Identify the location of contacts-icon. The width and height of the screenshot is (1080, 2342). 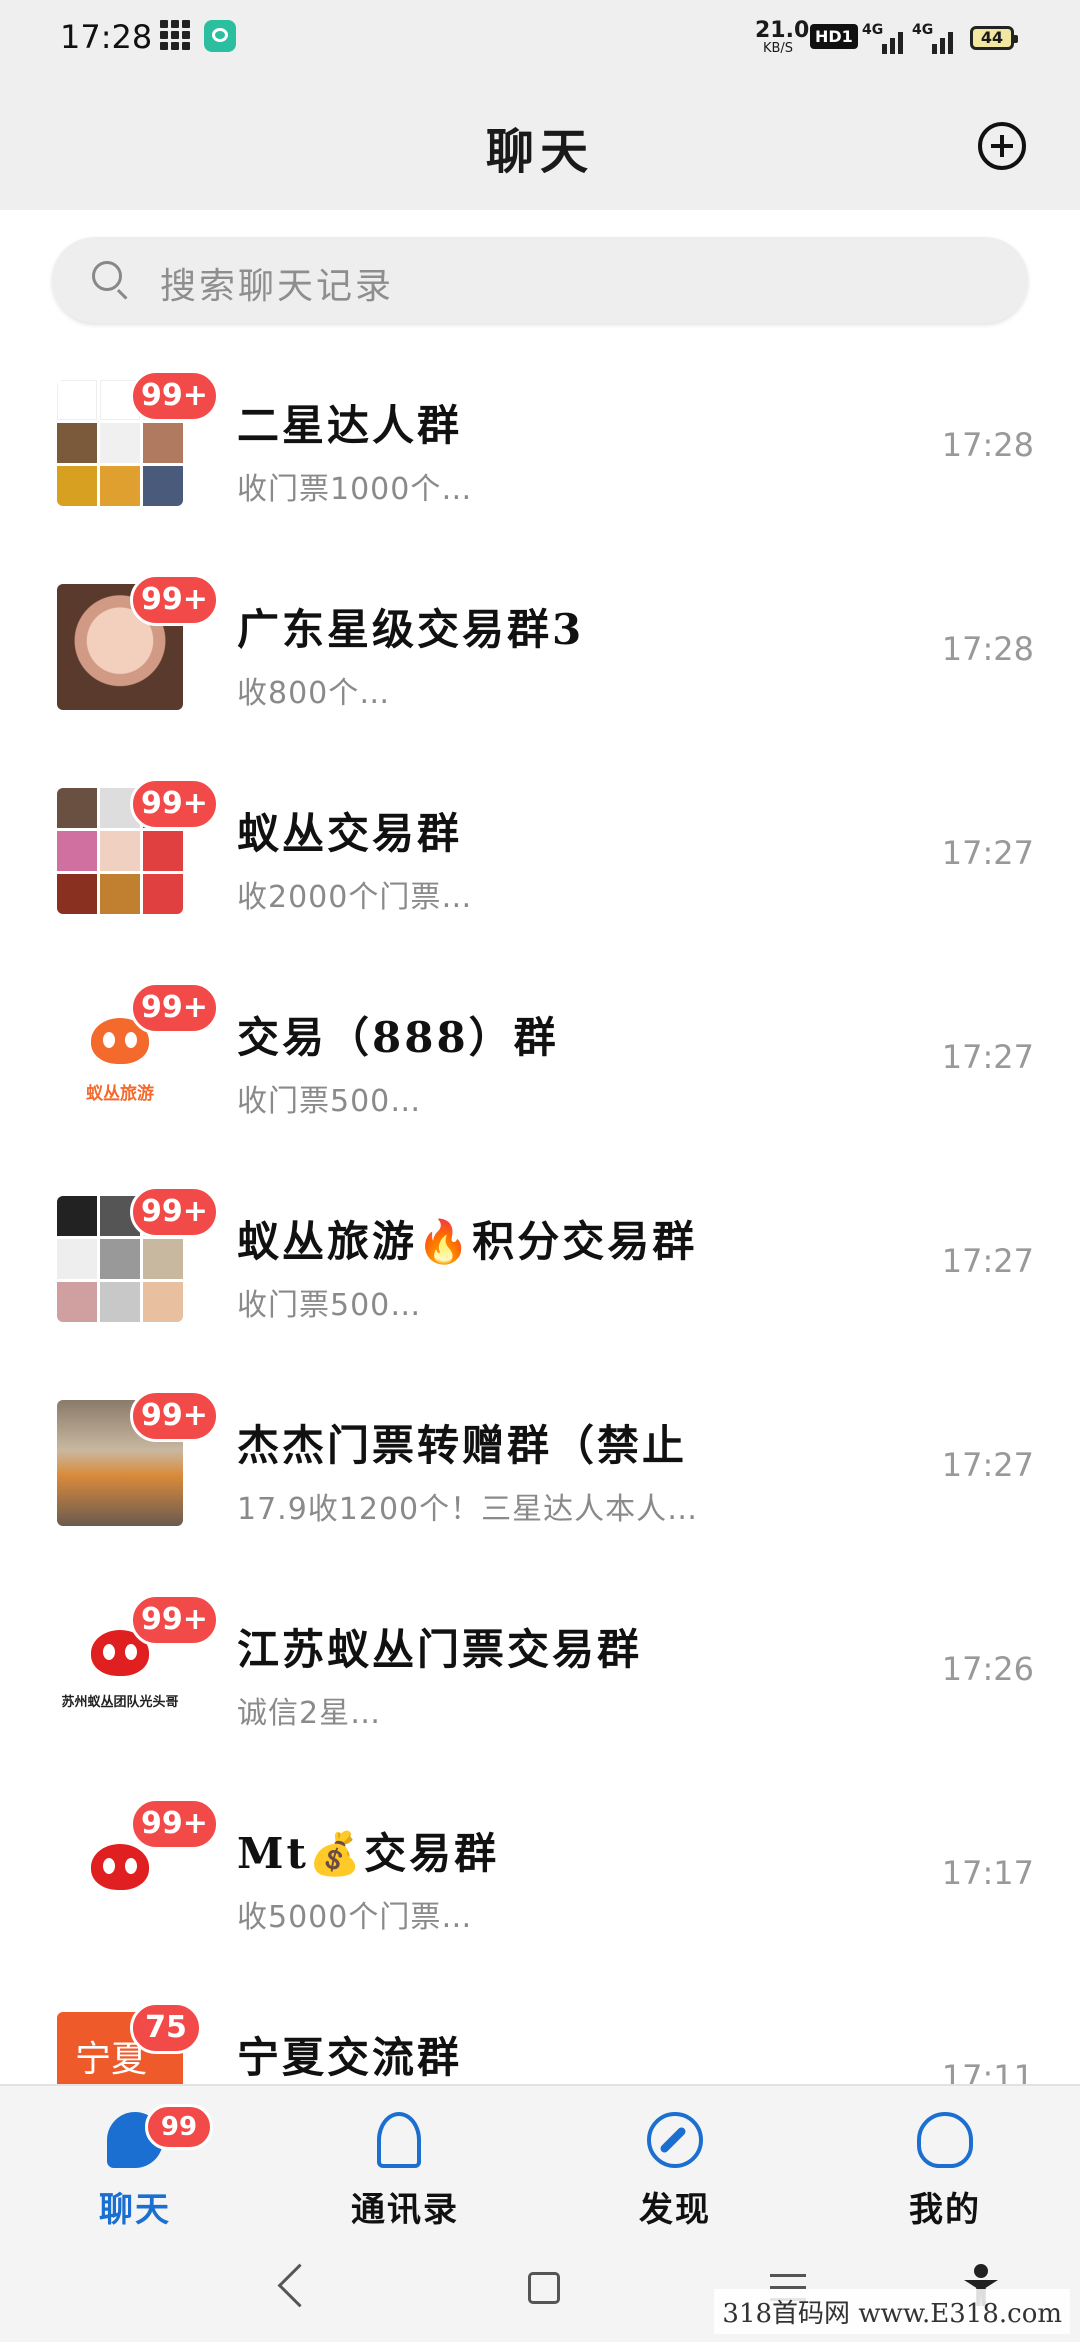
(399, 2140).